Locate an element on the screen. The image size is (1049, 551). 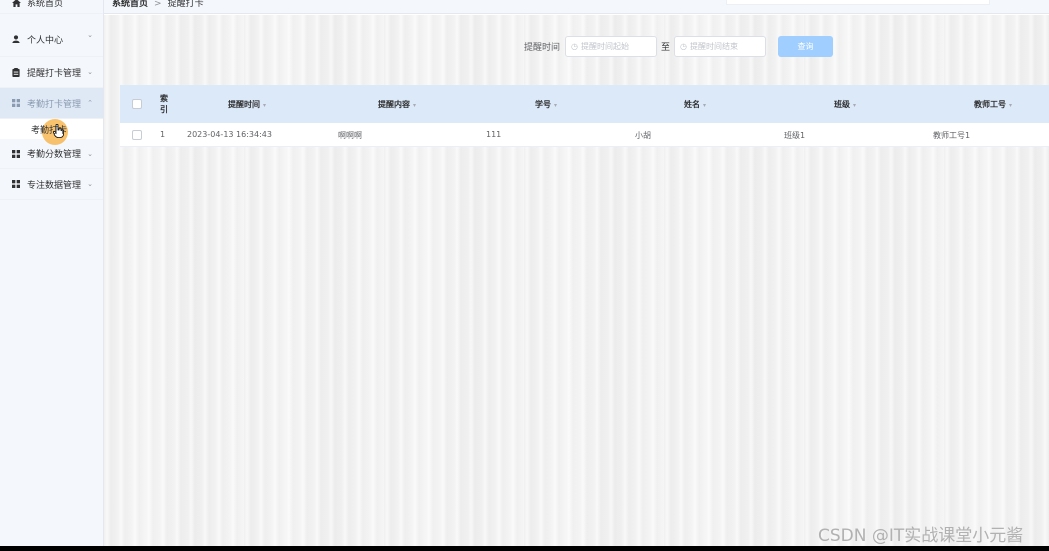
cell-teacher-id: 教师工号1 is located at coordinates (952, 135).